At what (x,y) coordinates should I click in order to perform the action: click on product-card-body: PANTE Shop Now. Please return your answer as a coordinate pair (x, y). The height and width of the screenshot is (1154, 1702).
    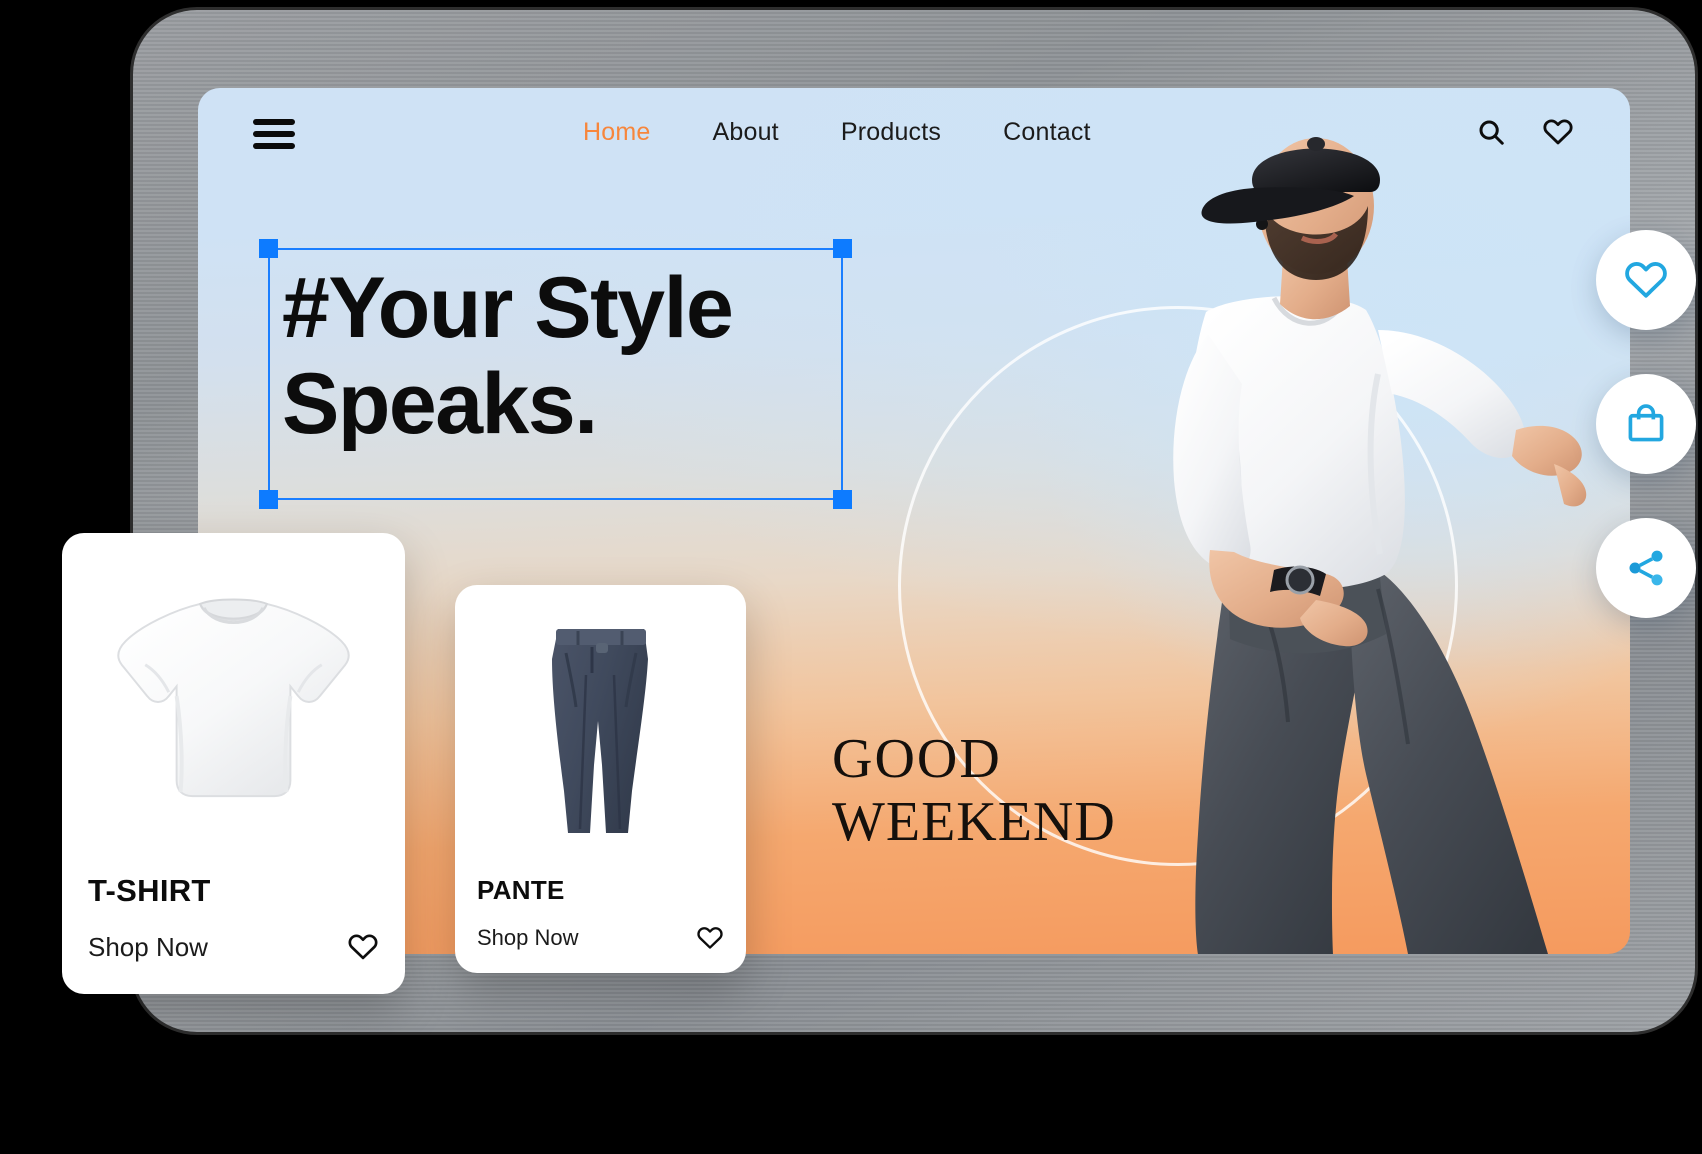
    Looking at the image, I should click on (600, 906).